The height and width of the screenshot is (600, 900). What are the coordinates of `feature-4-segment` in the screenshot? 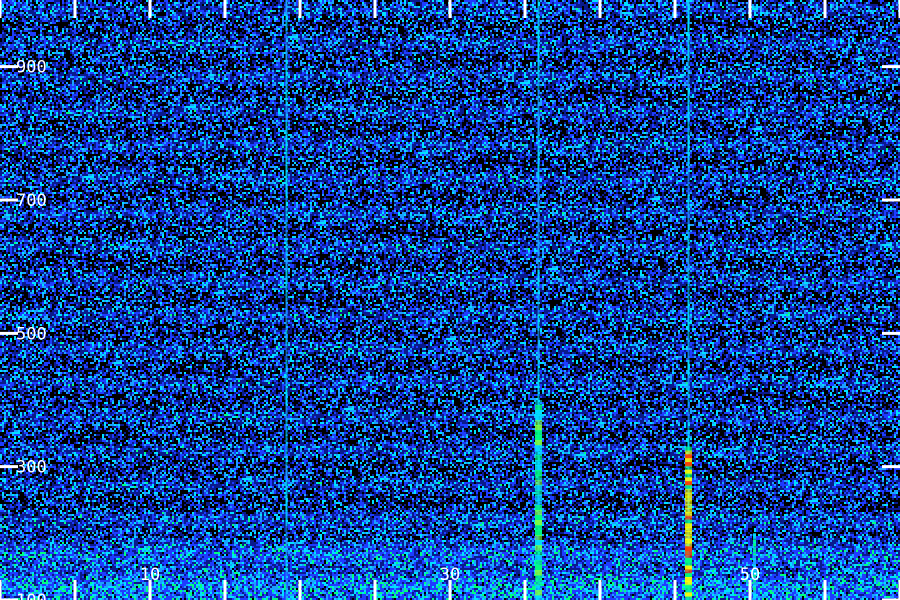 It's located at (688, 598).